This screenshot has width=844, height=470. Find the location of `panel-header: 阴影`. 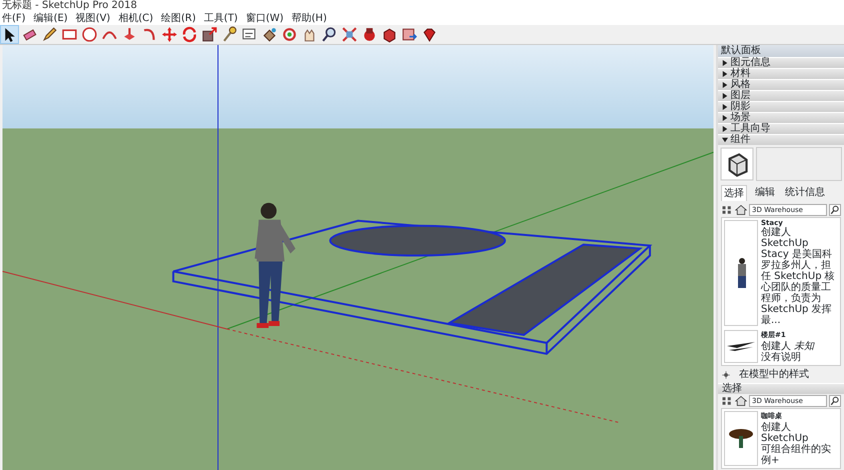

panel-header: 阴影 is located at coordinates (740, 107).